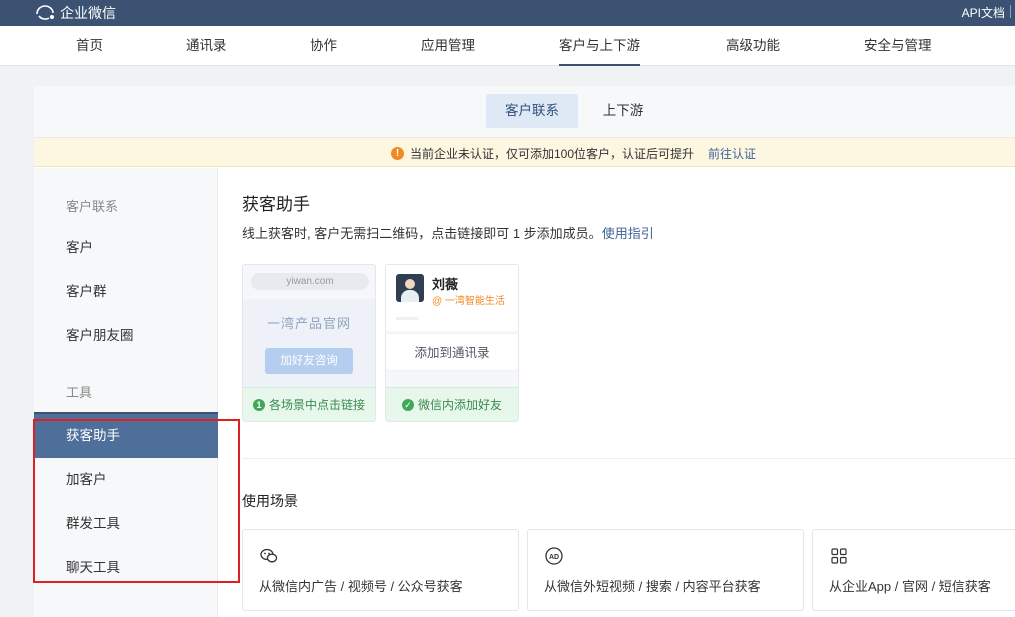  Describe the element at coordinates (258, 404) in the screenshot. I see `step-one-icon: 1` at that location.